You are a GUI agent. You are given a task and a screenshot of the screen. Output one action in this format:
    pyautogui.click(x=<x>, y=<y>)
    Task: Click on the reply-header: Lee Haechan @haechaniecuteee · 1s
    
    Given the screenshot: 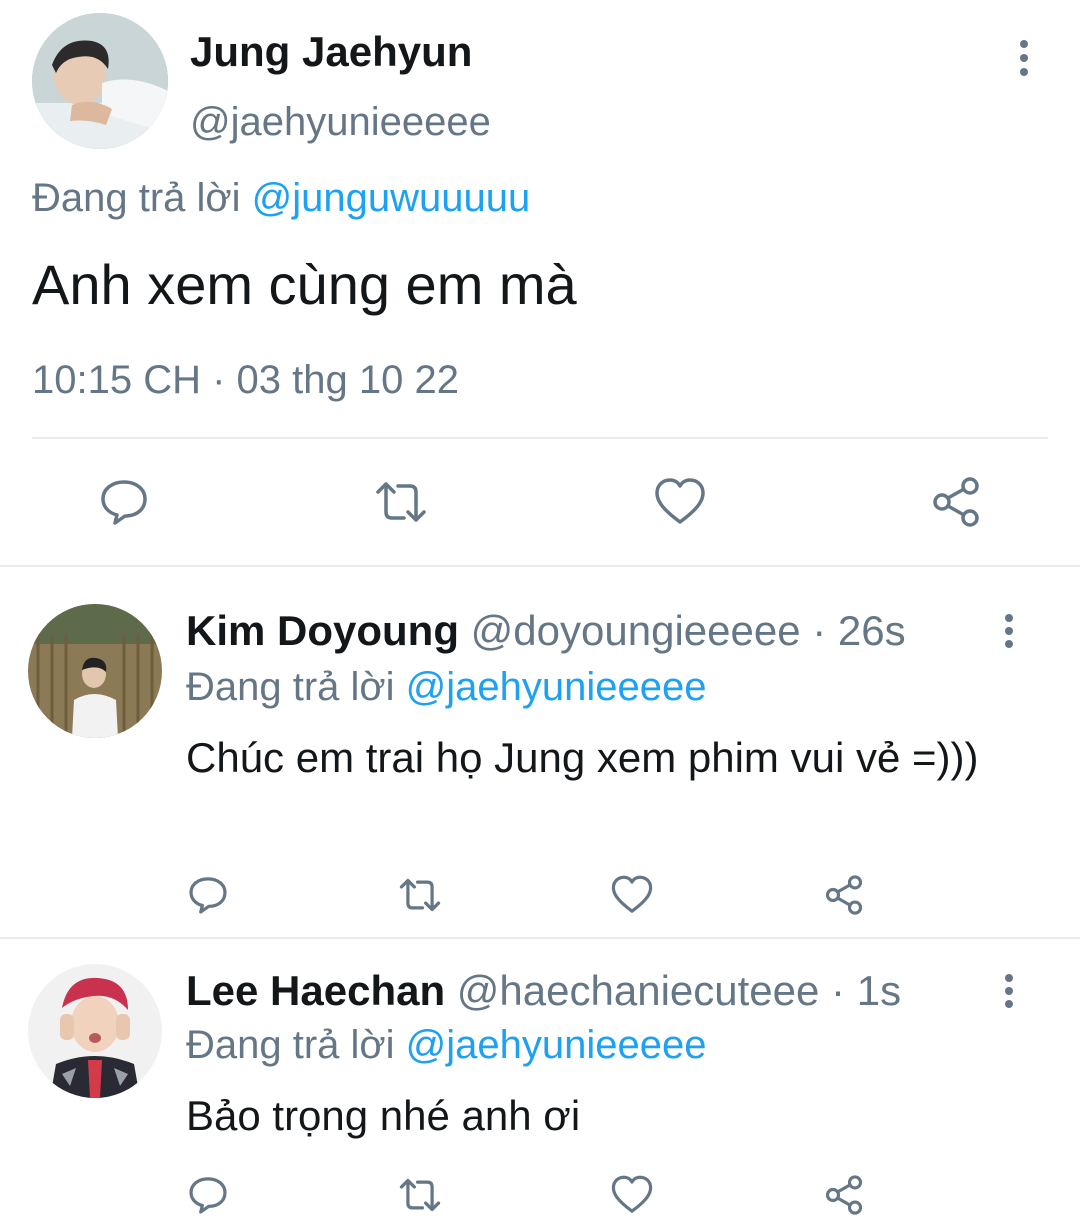 What is the action you would take?
    pyautogui.click(x=543, y=991)
    